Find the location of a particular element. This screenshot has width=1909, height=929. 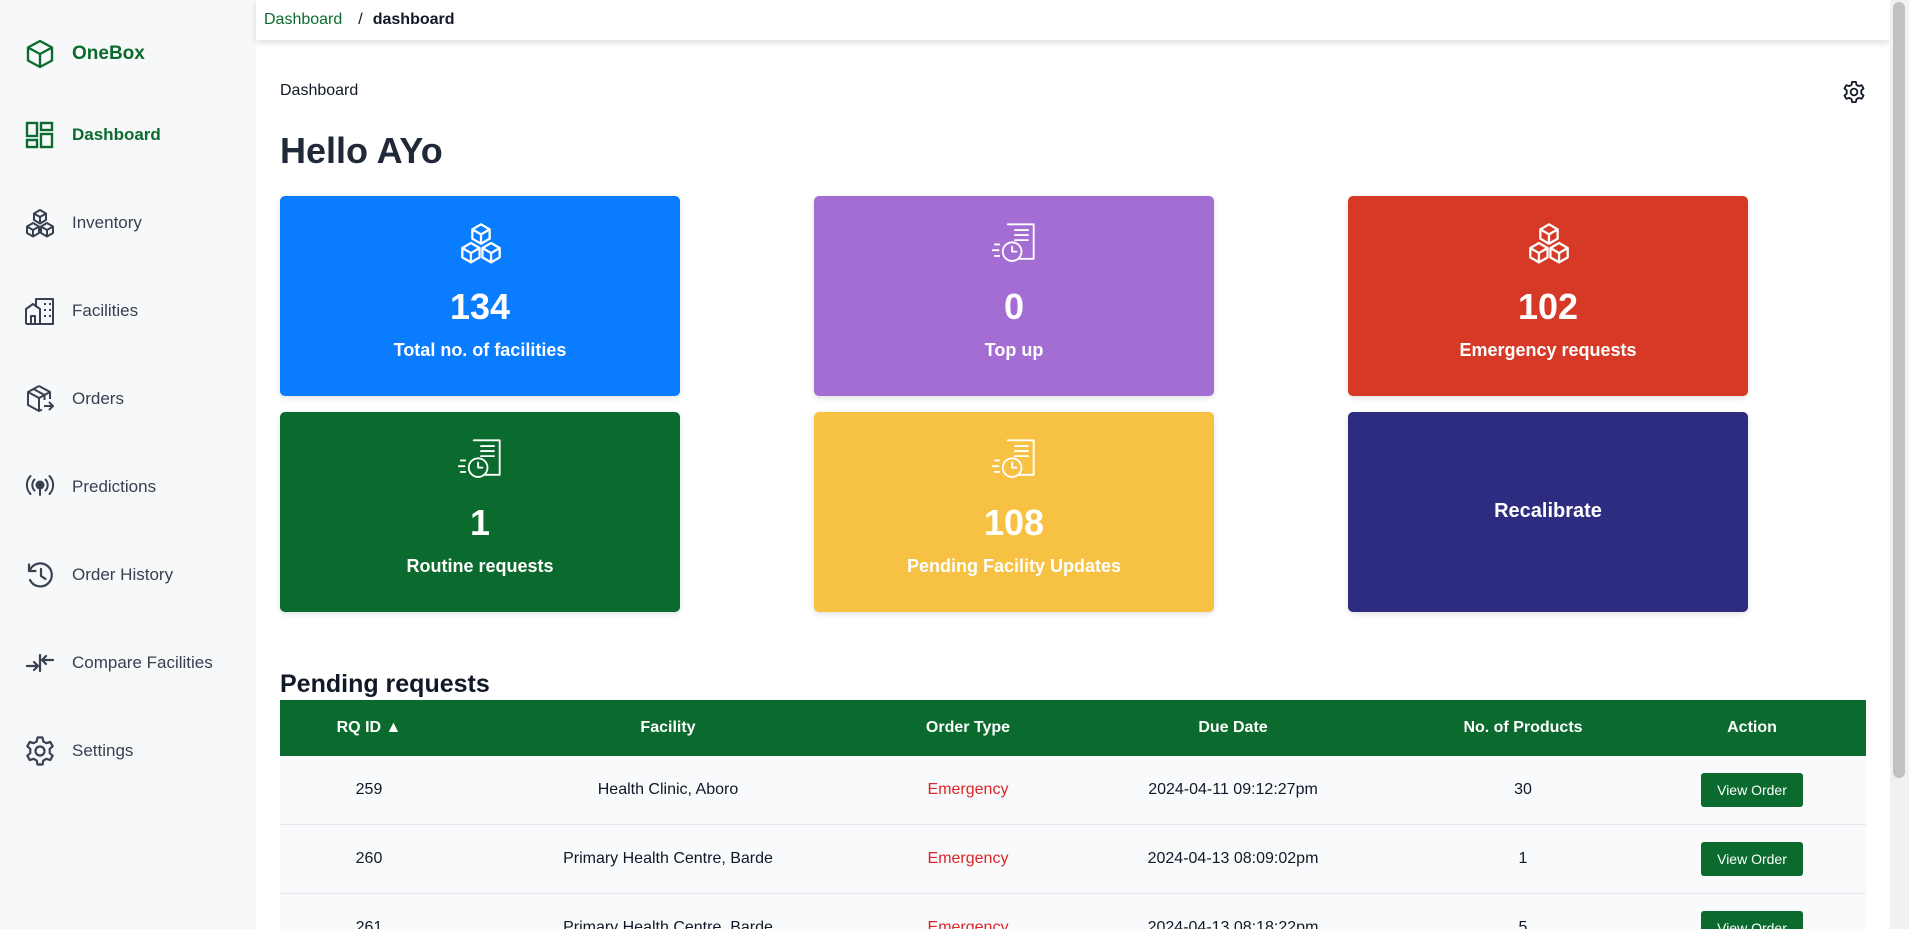

card-routine-requests: 1 Routine requests is located at coordinates (480, 512).